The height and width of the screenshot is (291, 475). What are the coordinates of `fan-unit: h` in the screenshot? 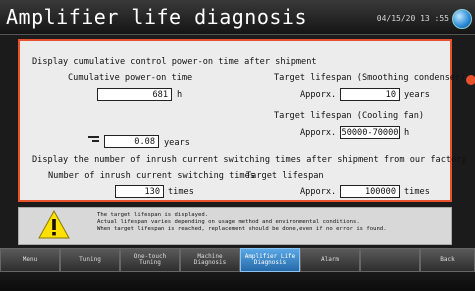 It's located at (407, 133).